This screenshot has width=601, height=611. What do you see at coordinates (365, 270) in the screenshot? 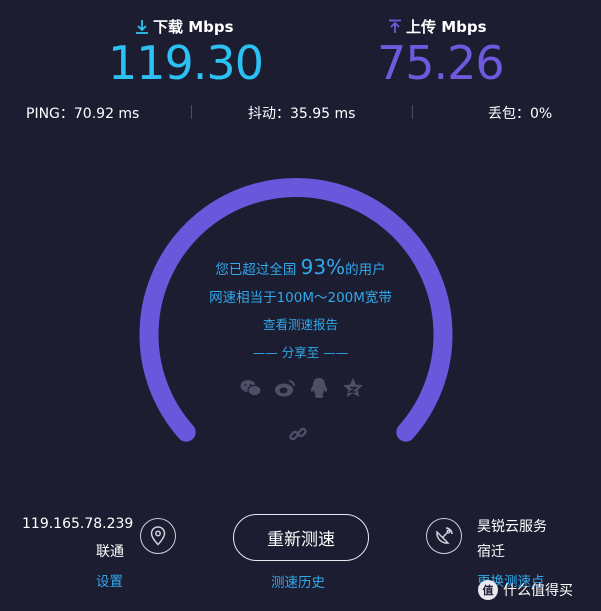
I see `summary-suffix: 的用户` at bounding box center [365, 270].